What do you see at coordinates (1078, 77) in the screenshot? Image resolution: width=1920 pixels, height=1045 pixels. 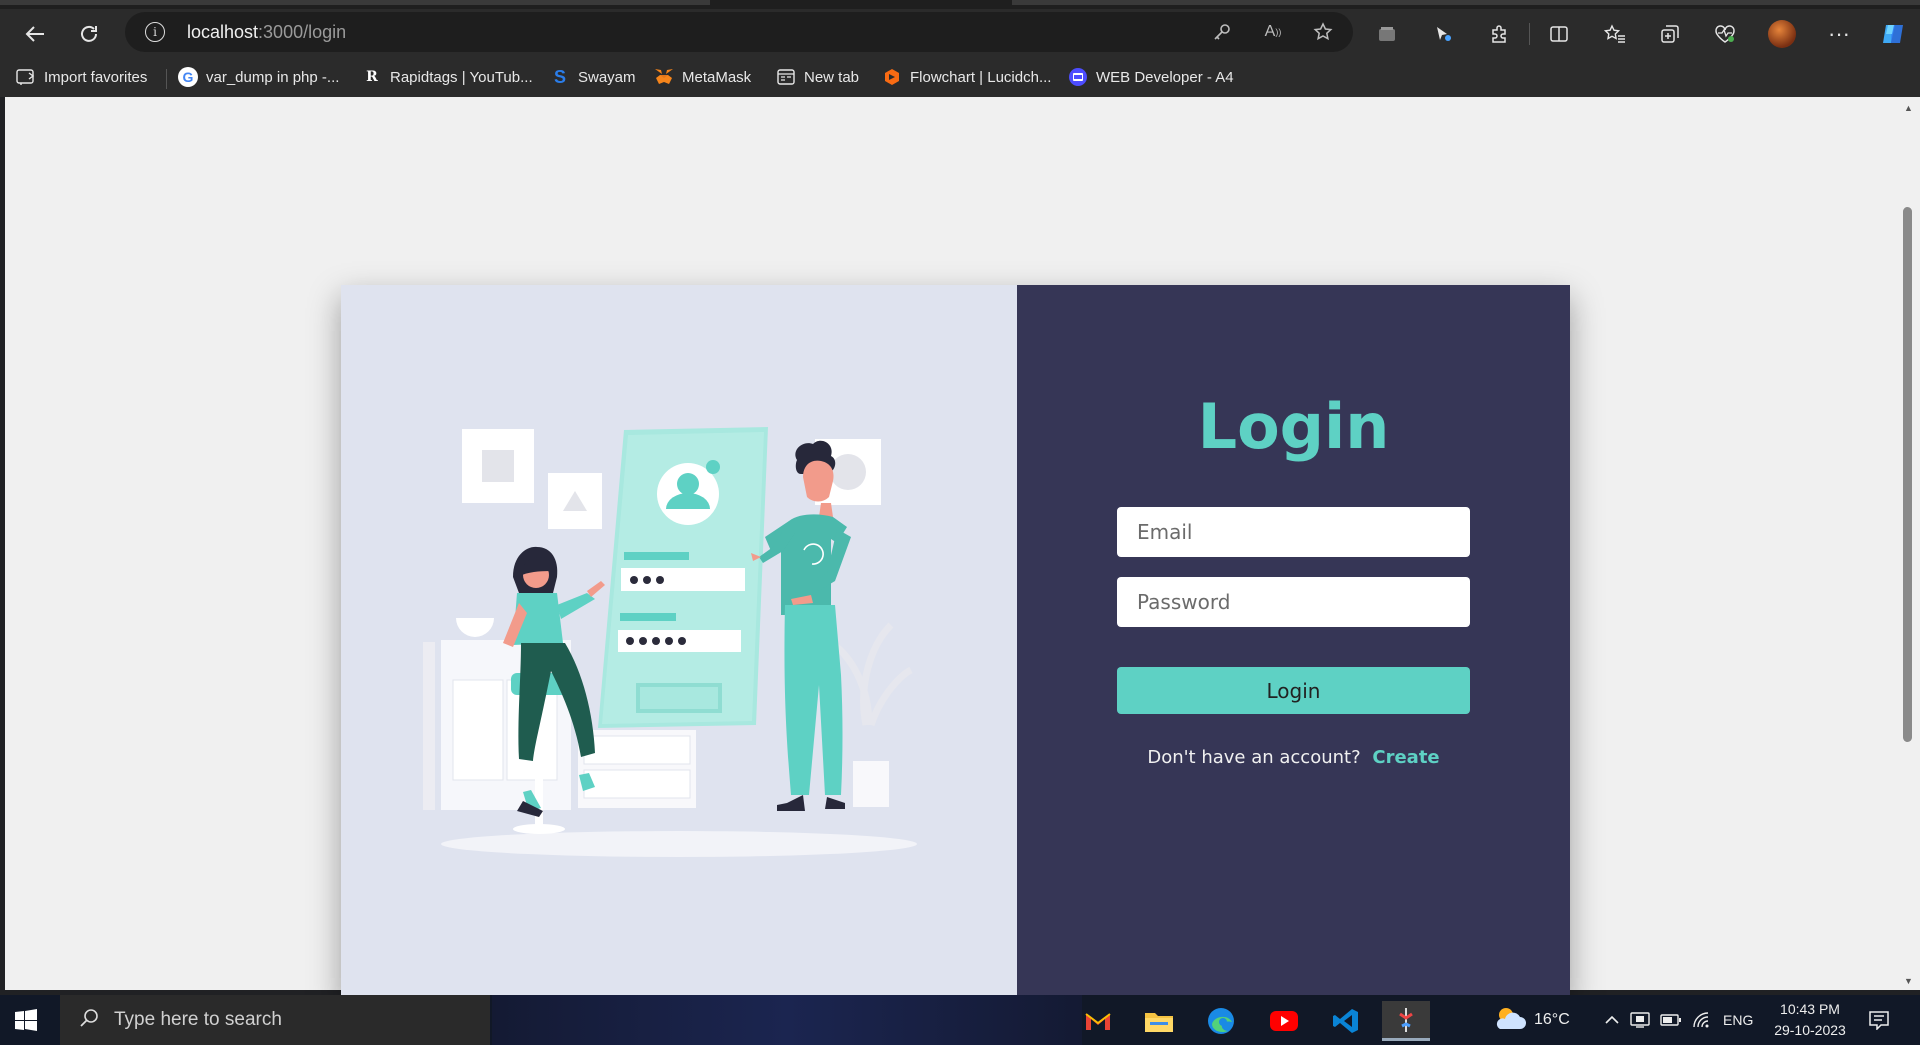 I see `web-developer-icon` at bounding box center [1078, 77].